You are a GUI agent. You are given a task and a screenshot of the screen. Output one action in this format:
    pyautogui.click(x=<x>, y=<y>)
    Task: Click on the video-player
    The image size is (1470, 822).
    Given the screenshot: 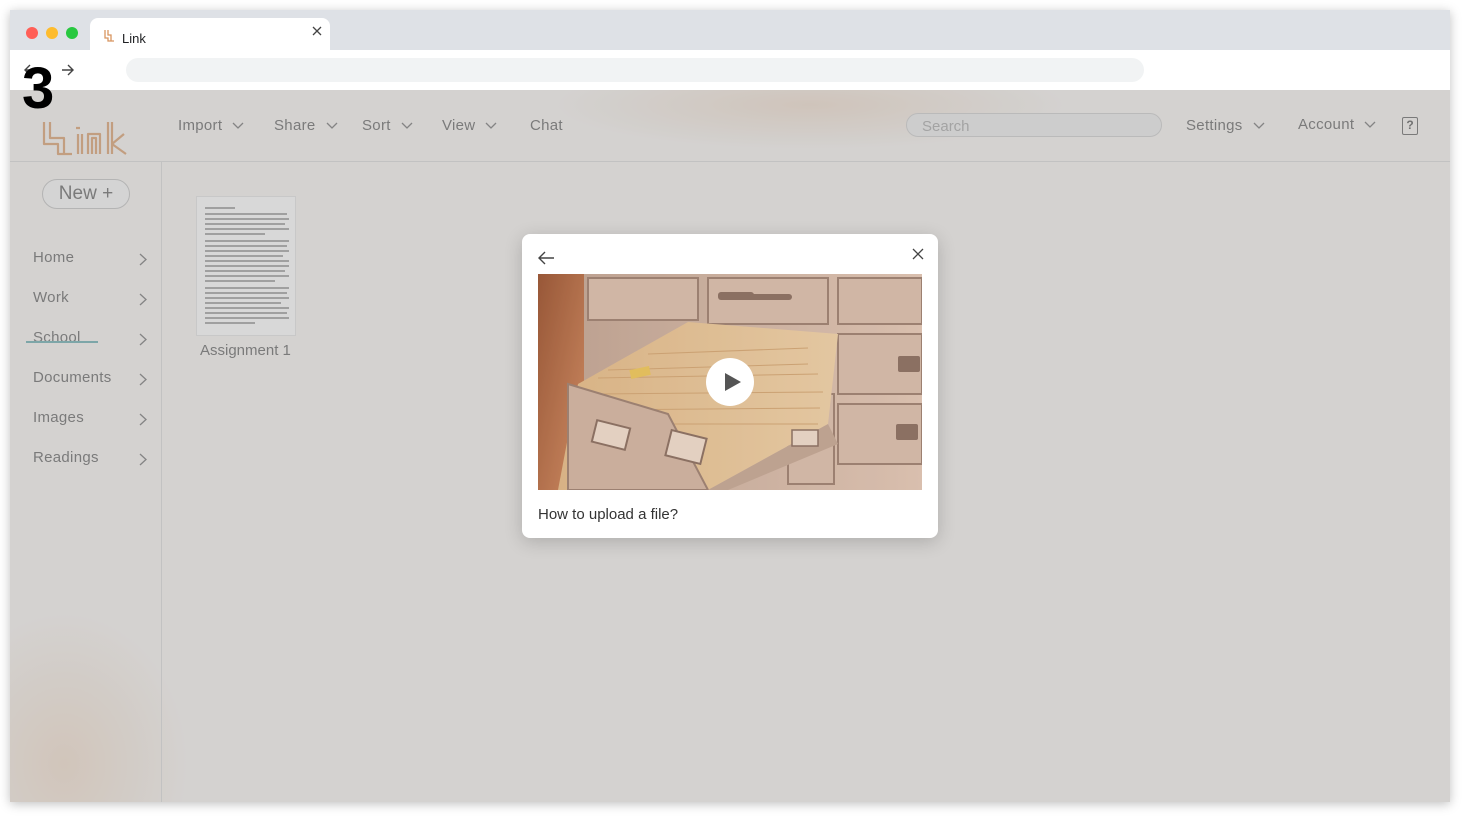 What is the action you would take?
    pyautogui.click(x=730, y=382)
    